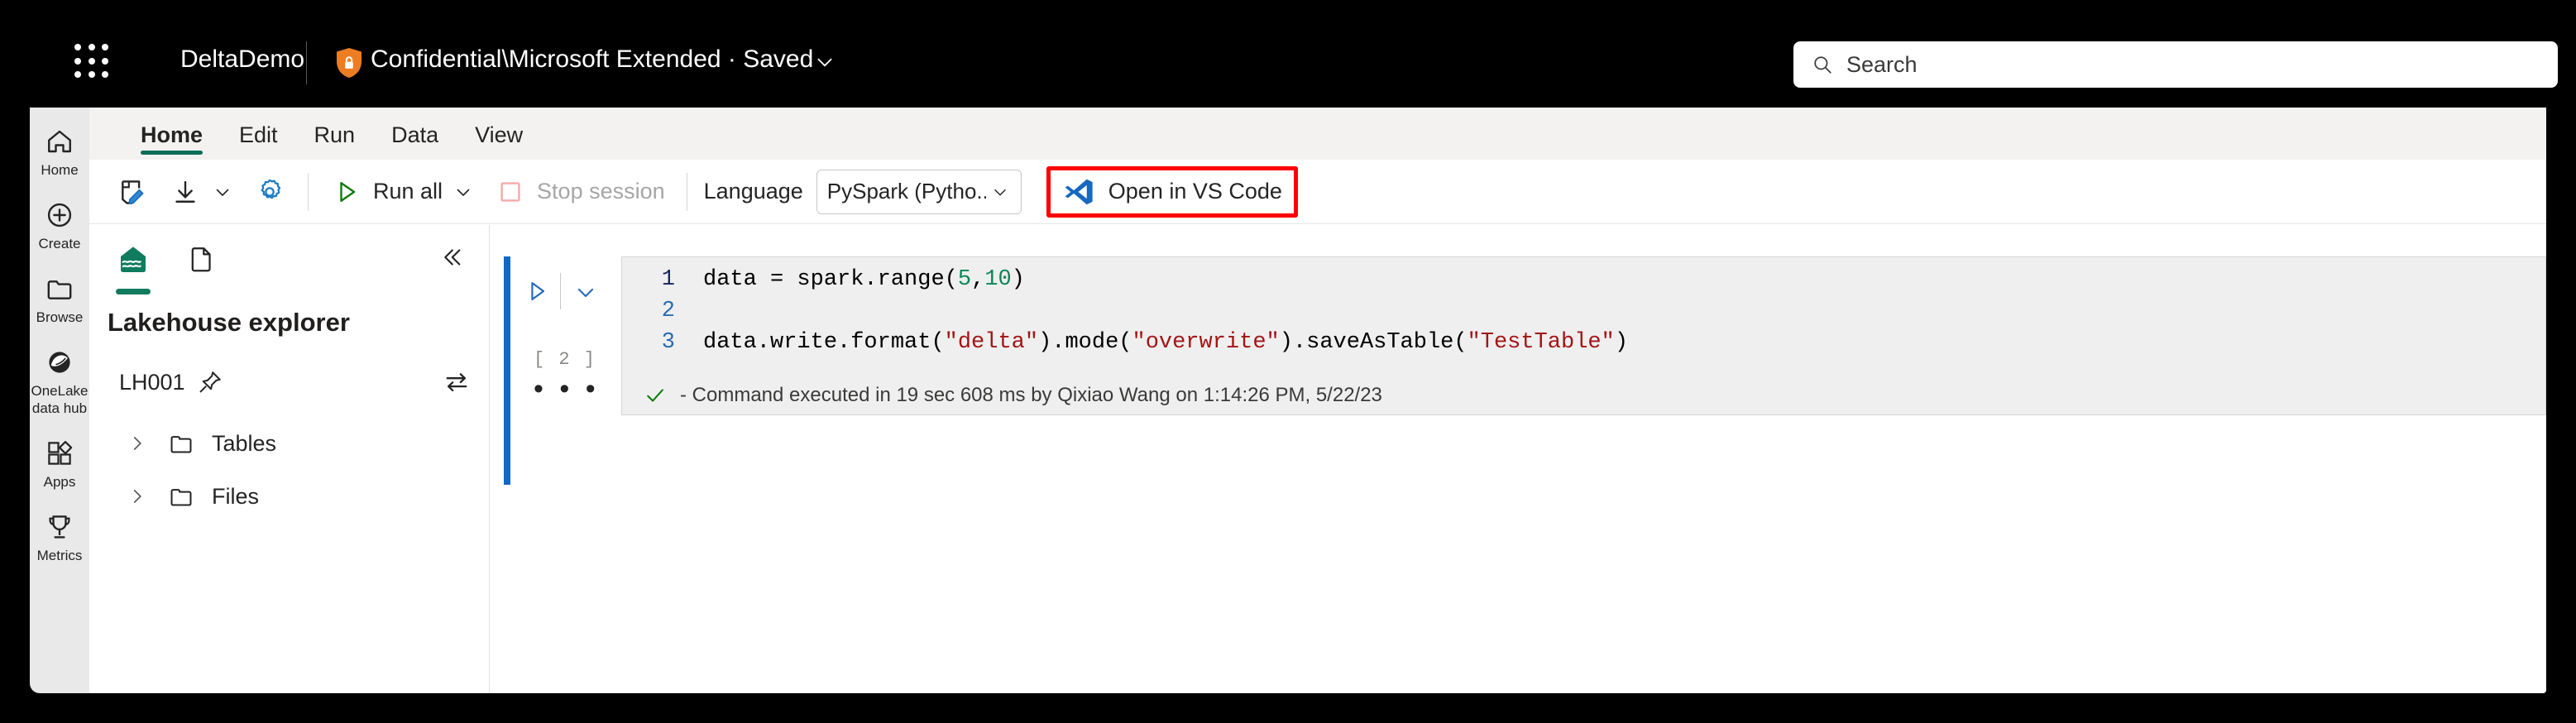 This screenshot has width=2576, height=723. What do you see at coordinates (537, 291) in the screenshot?
I see `run-cell-button` at bounding box center [537, 291].